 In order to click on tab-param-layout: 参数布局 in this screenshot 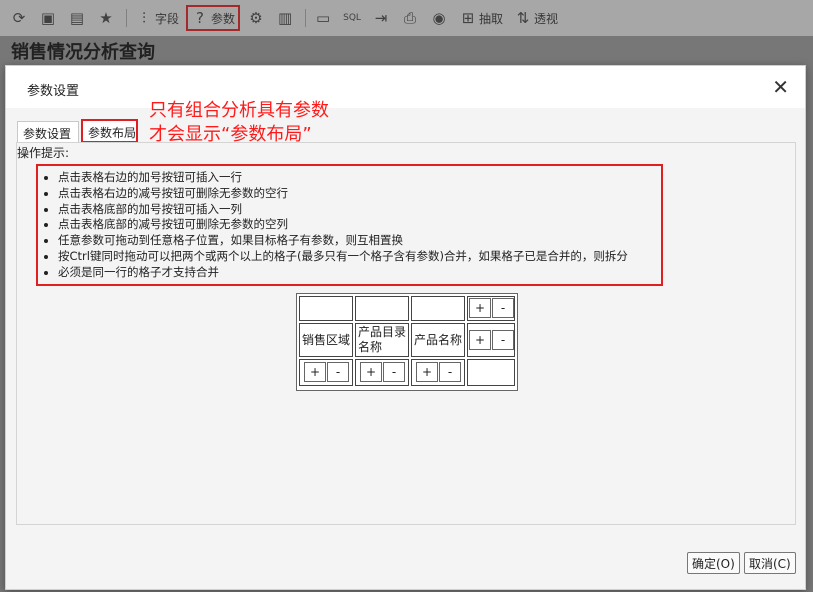, I will do `click(109, 131)`.